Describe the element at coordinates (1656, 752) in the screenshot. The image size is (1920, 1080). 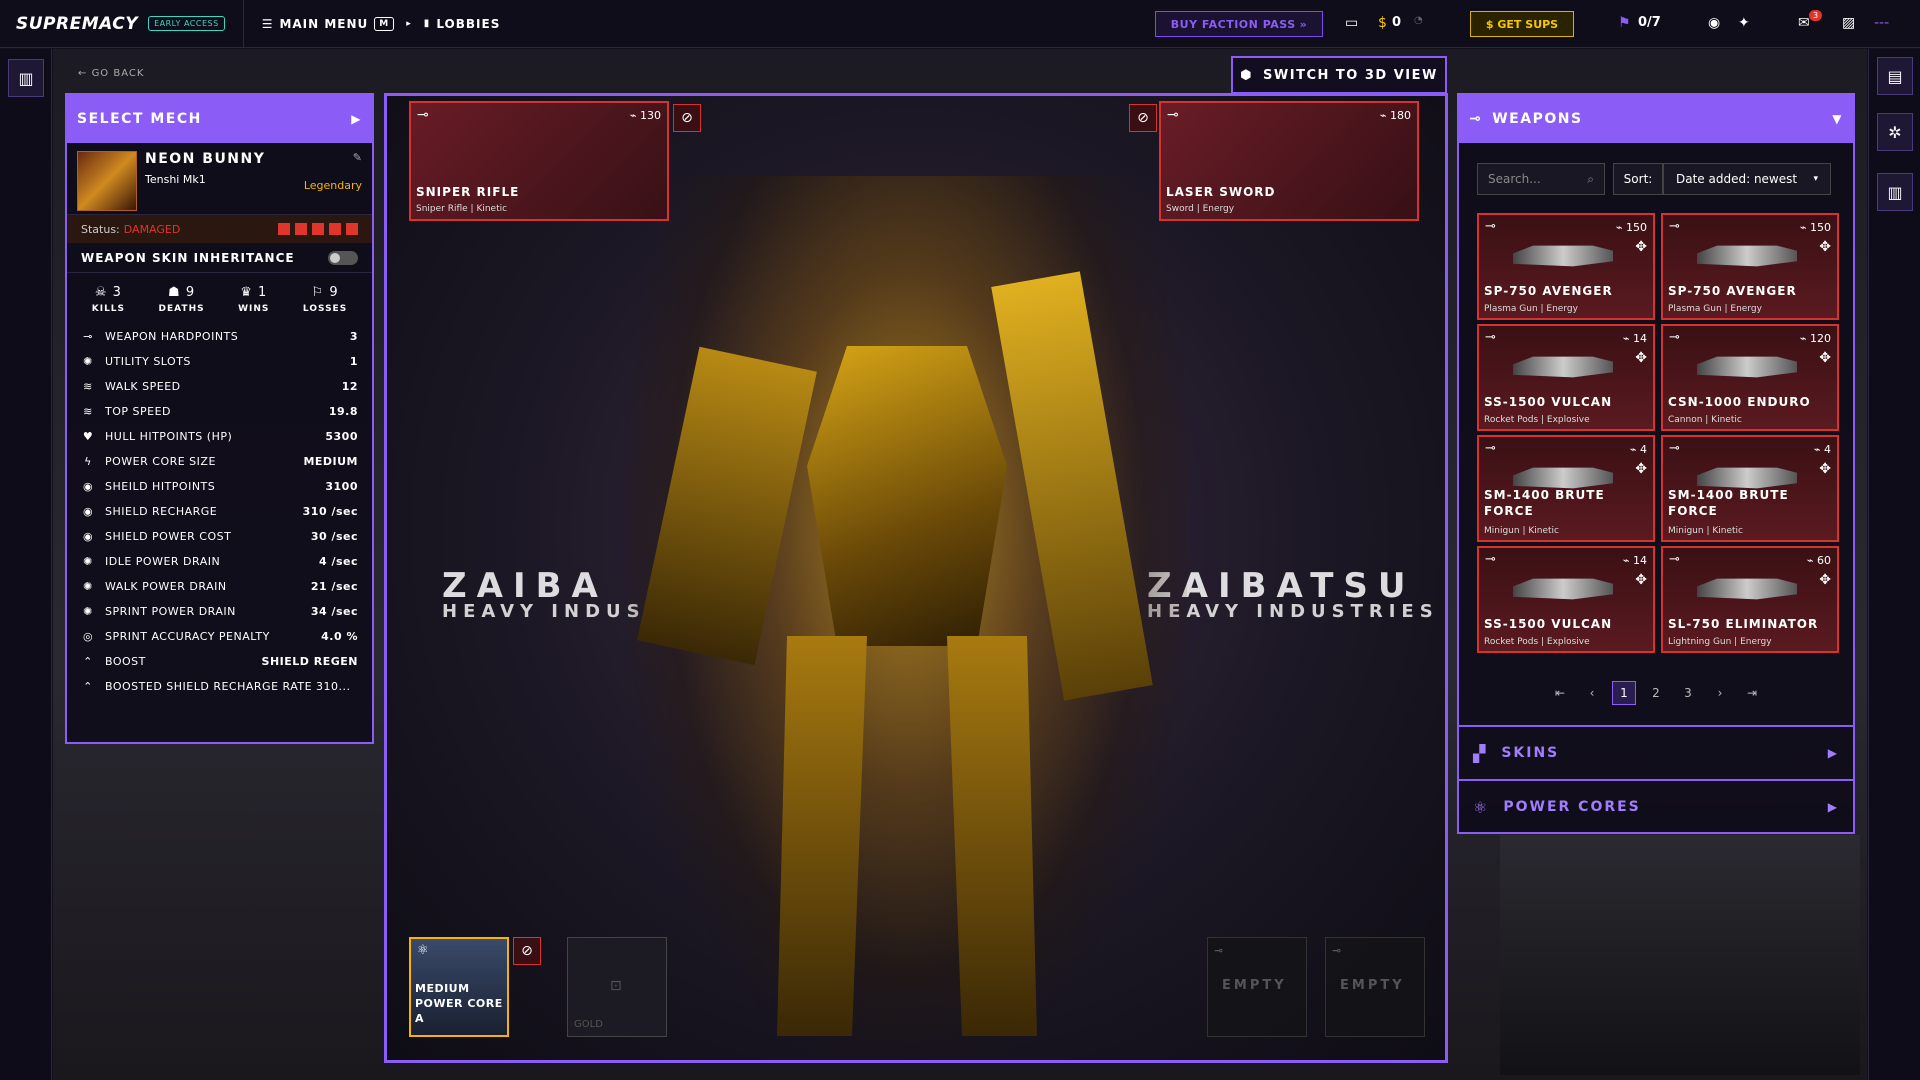
I see `skins-accordion: ▞ SKINS ▶` at that location.